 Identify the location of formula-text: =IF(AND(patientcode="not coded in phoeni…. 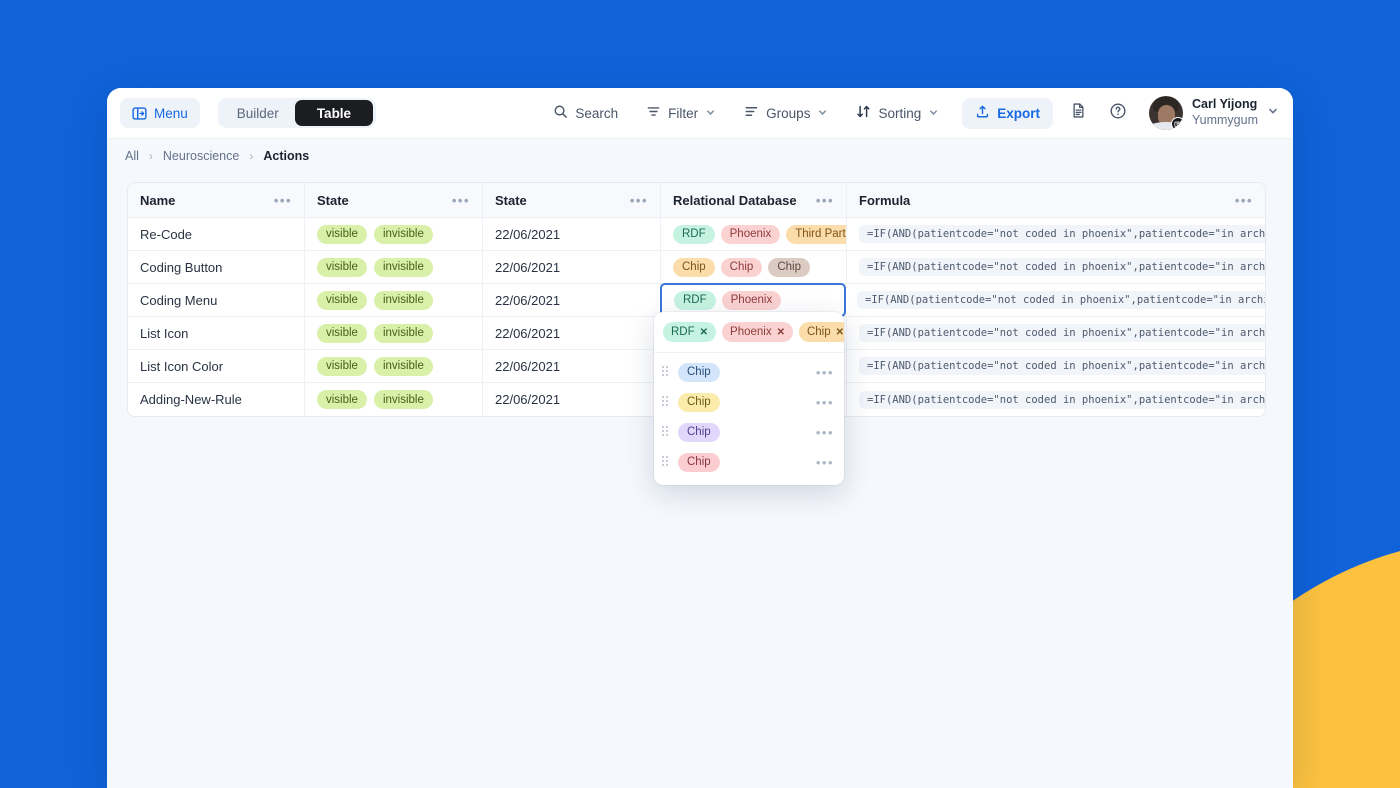
(1062, 399).